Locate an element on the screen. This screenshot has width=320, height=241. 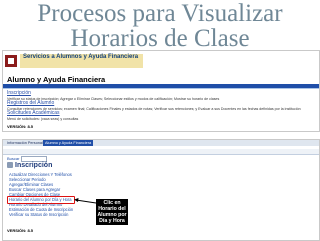
callout-arrow is located at coordinates (85, 201).